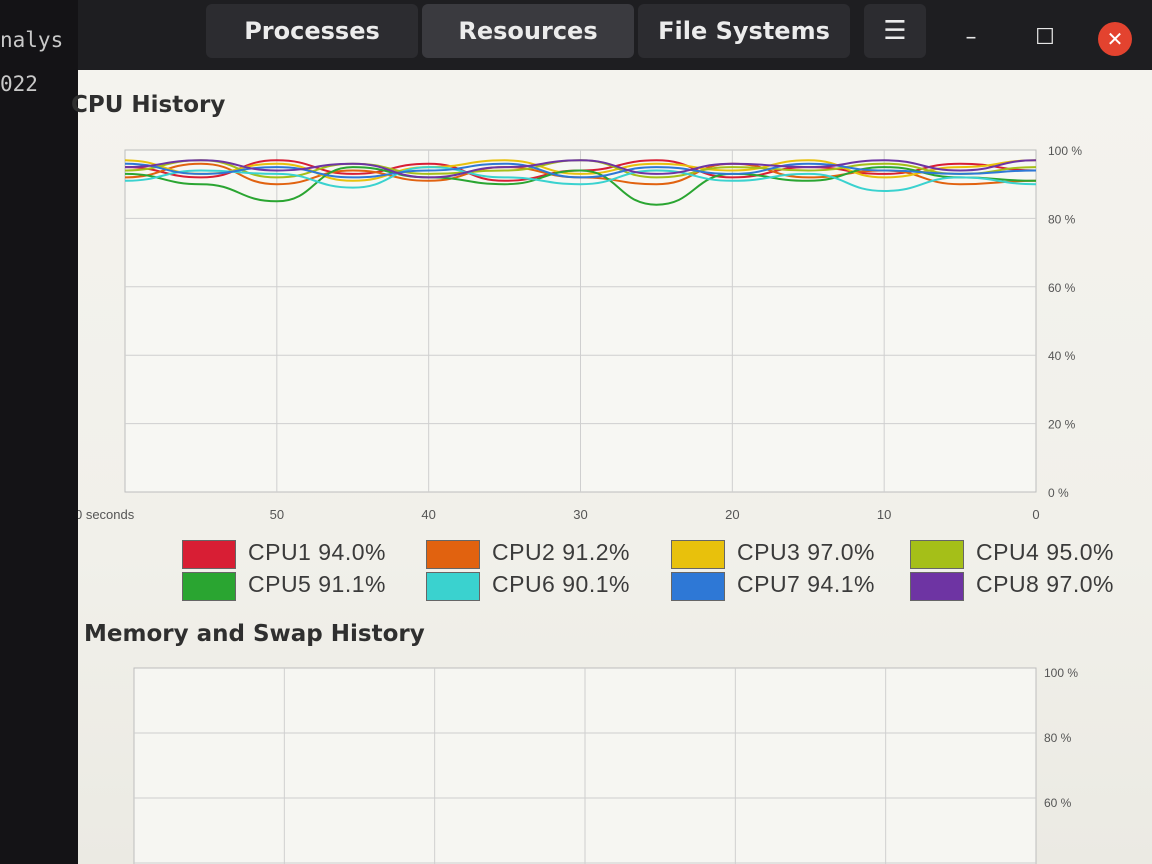  I want to click on close-icon: ✕, so click(1115, 39).